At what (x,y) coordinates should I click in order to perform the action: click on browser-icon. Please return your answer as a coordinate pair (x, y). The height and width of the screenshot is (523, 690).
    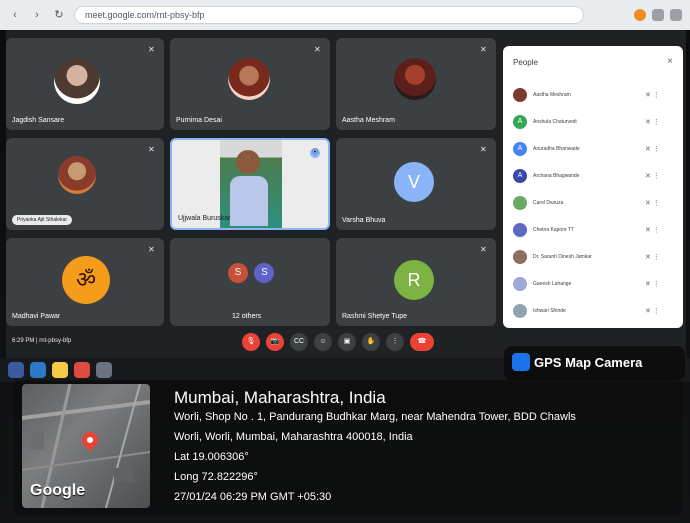
    Looking at the image, I should click on (38, 370).